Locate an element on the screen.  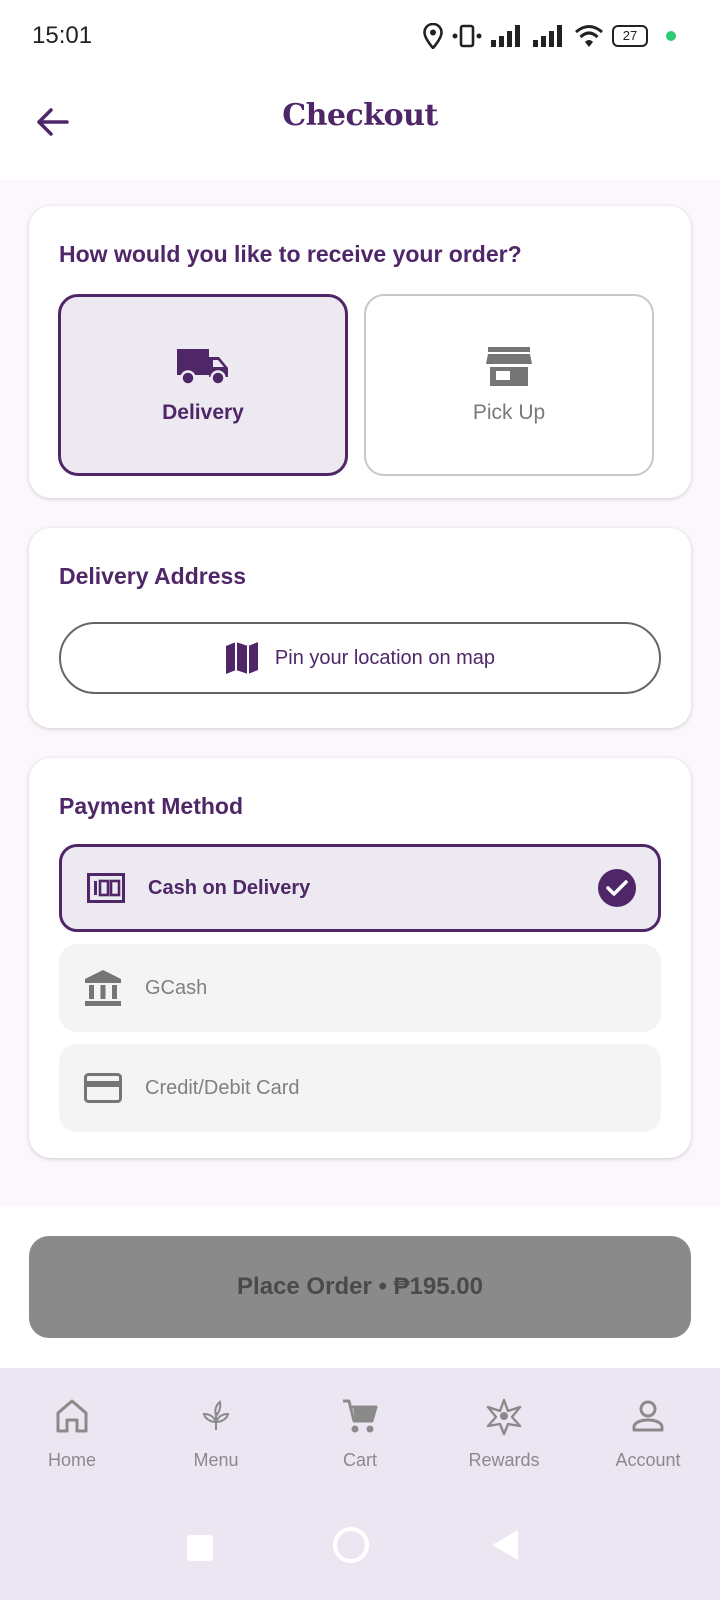
recent-apps-button is located at coordinates (200, 1550).